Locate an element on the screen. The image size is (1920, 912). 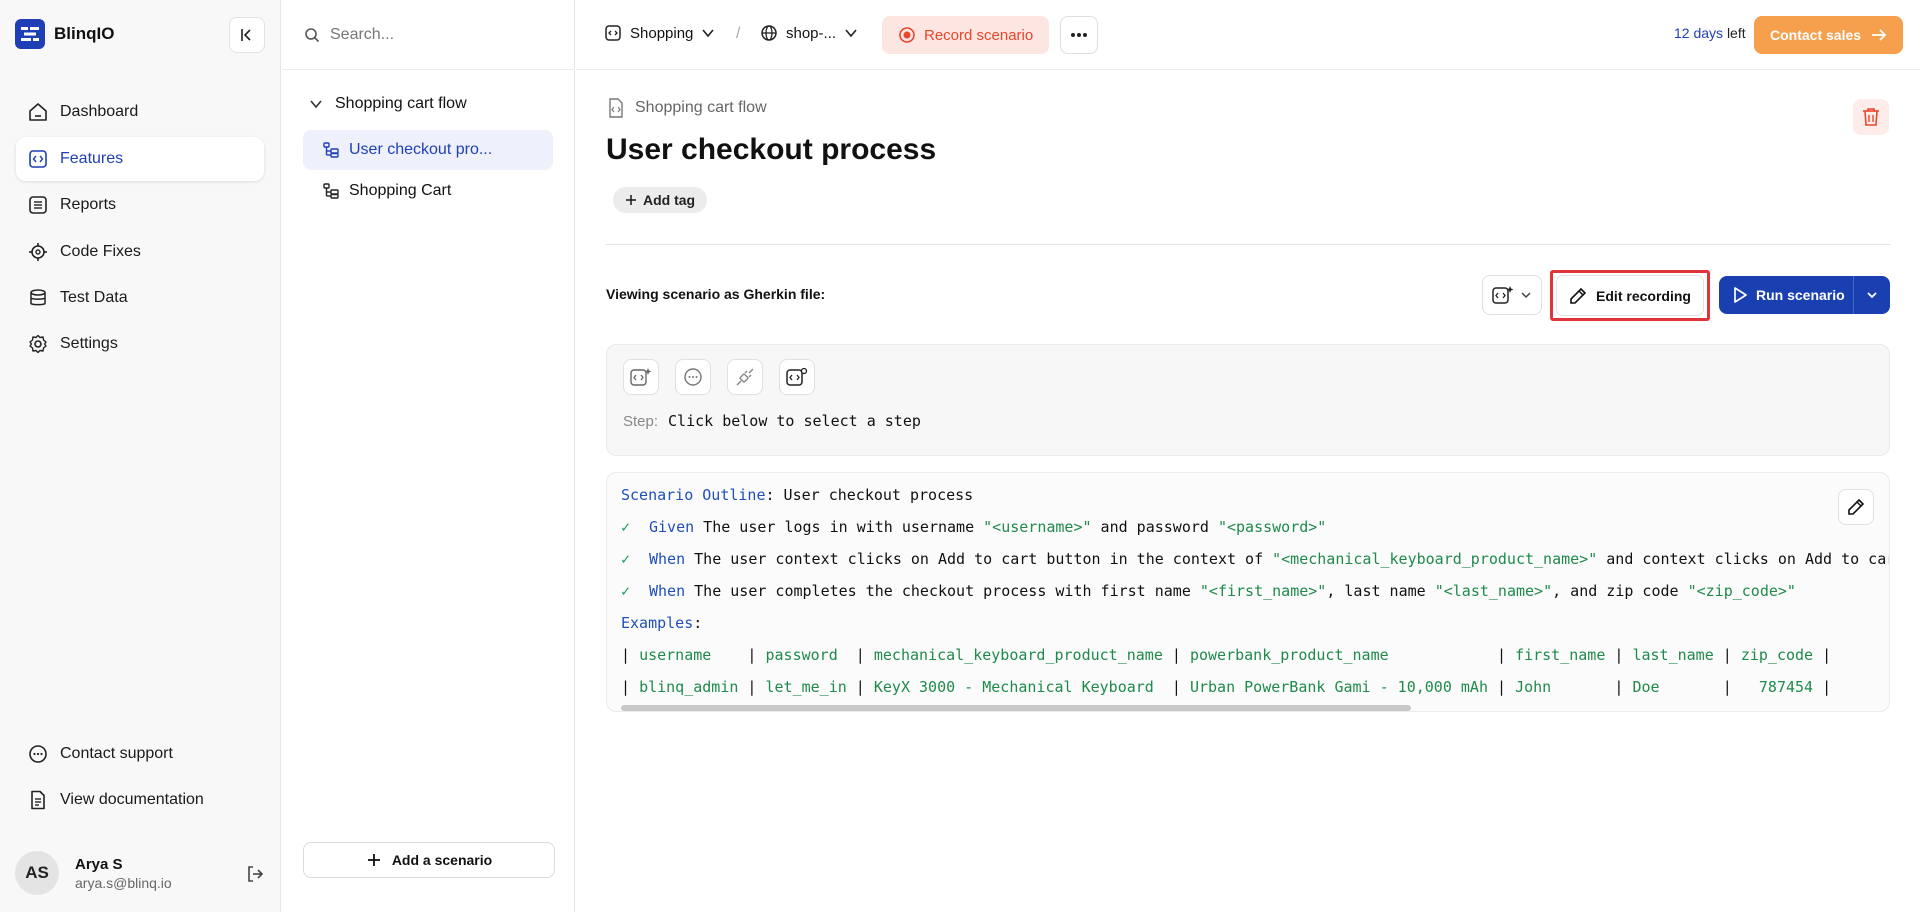
api-step-button is located at coordinates (745, 377).